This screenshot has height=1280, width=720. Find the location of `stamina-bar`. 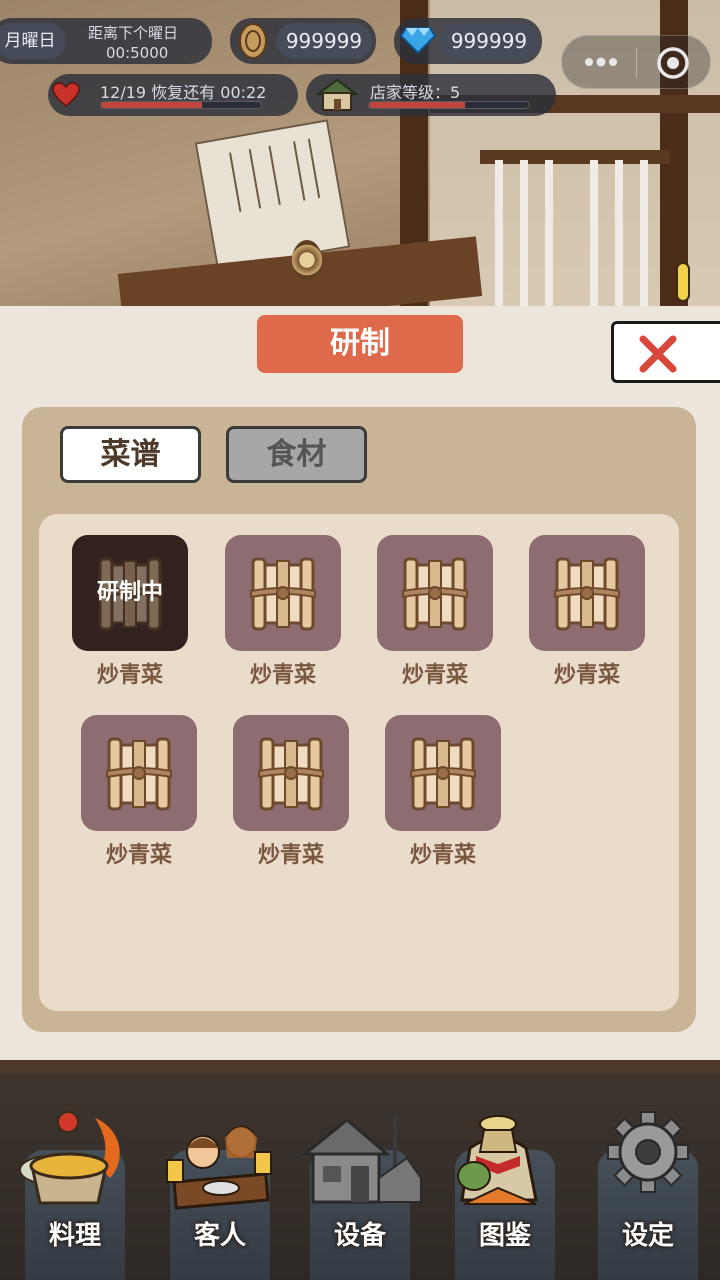

stamina-bar is located at coordinates (181, 105).